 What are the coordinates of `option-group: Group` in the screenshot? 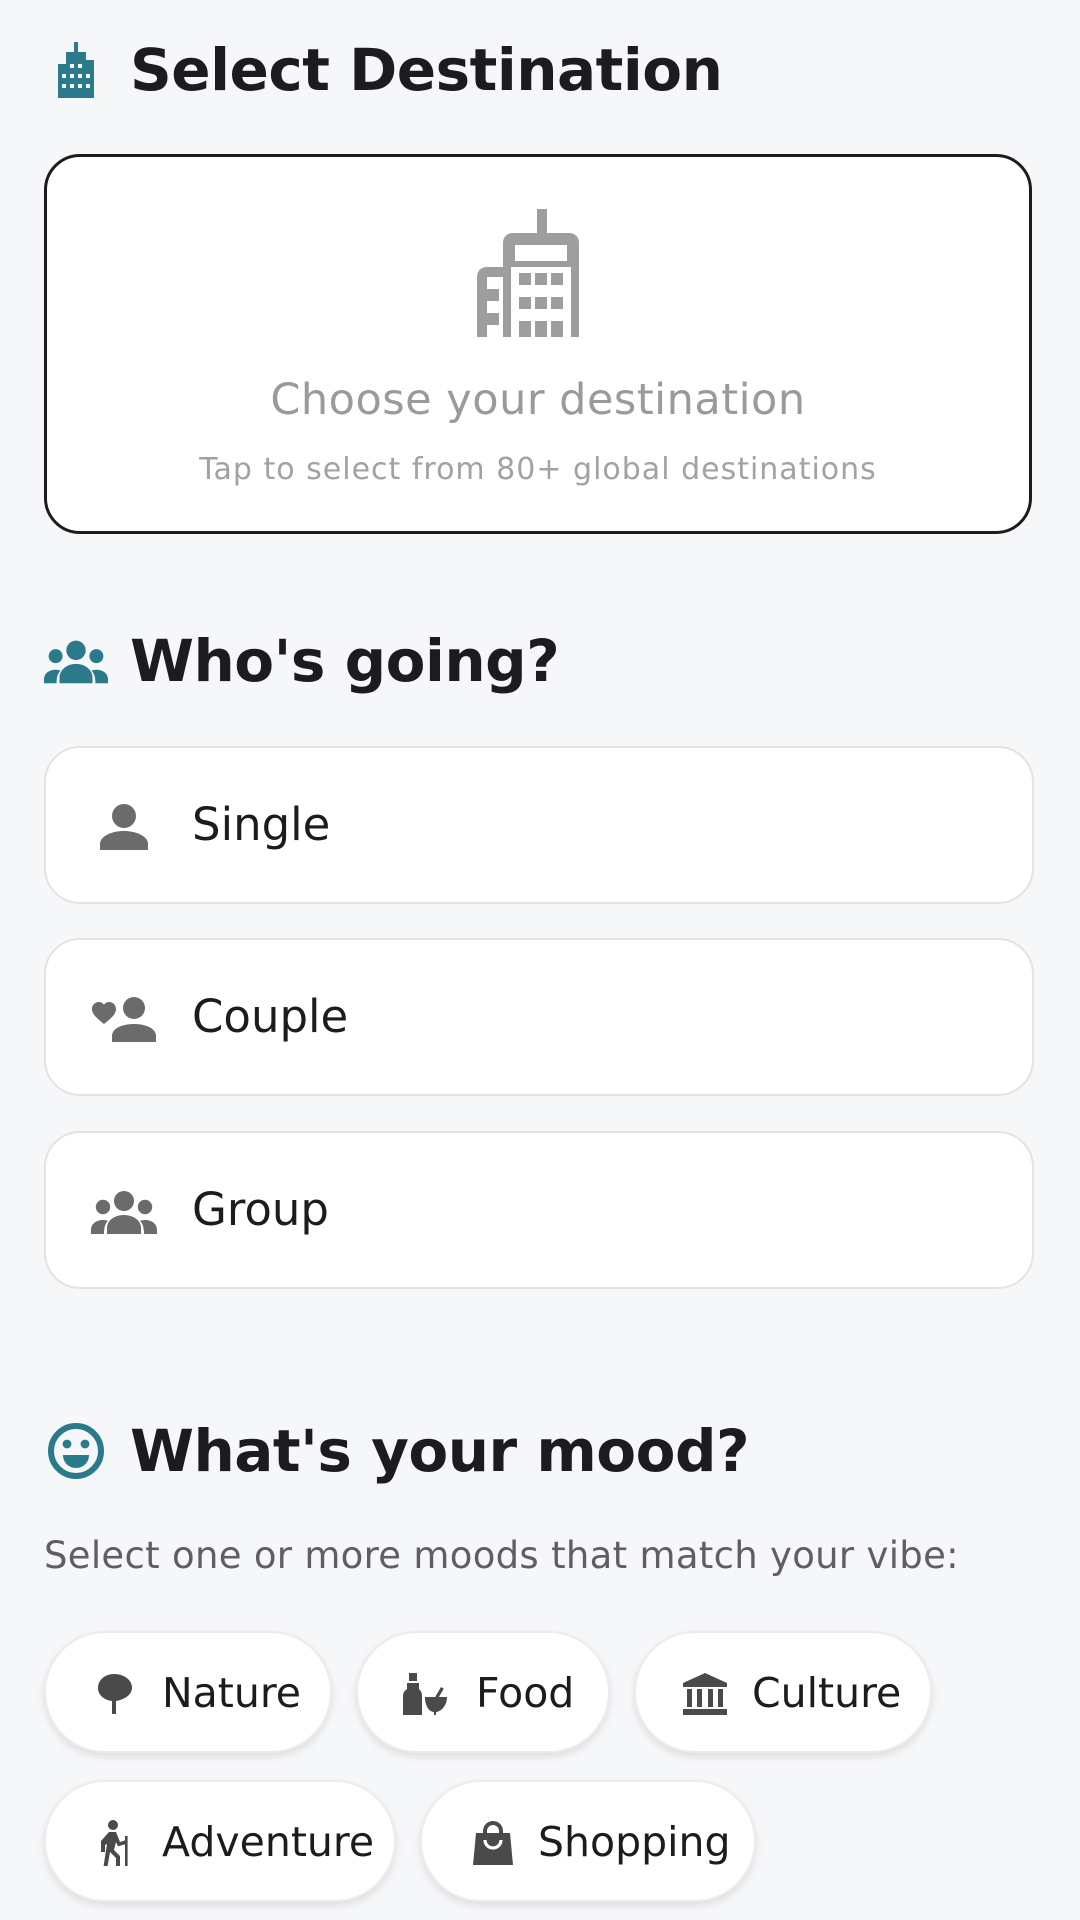 It's located at (539, 1210).